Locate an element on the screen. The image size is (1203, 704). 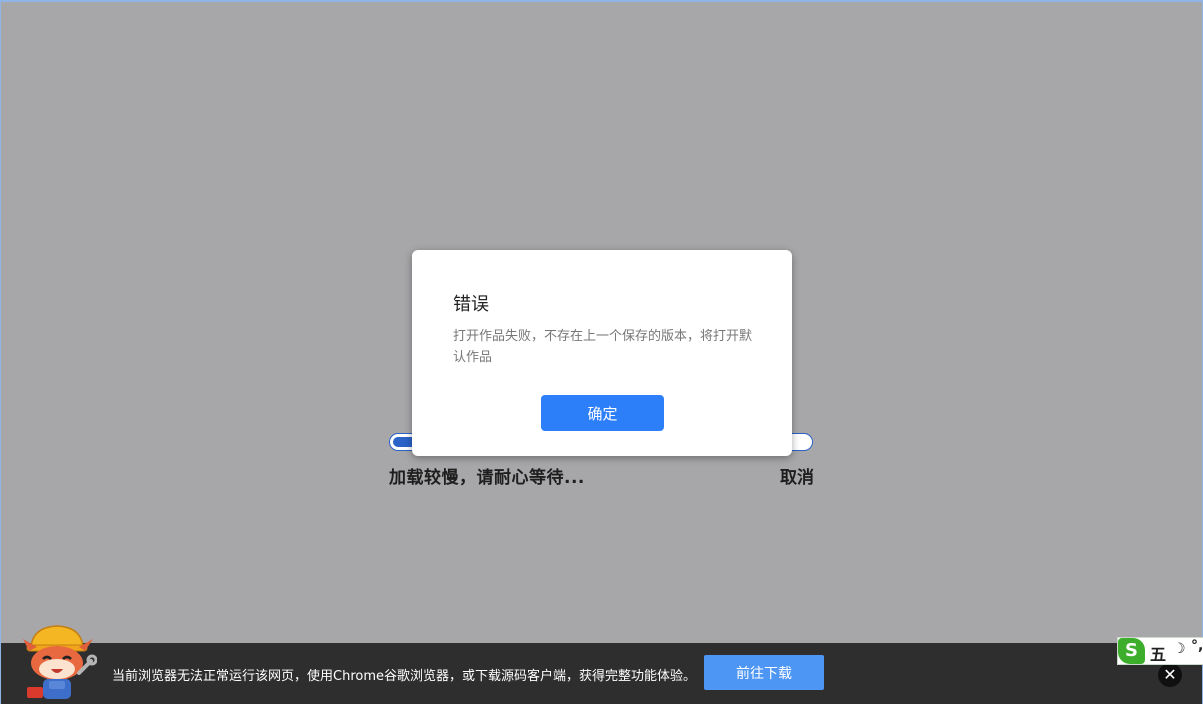
error-dialog: 错误 打开作品失败，不存在上一个保存的版本，将打开默认作品 确定 is located at coordinates (602, 353).